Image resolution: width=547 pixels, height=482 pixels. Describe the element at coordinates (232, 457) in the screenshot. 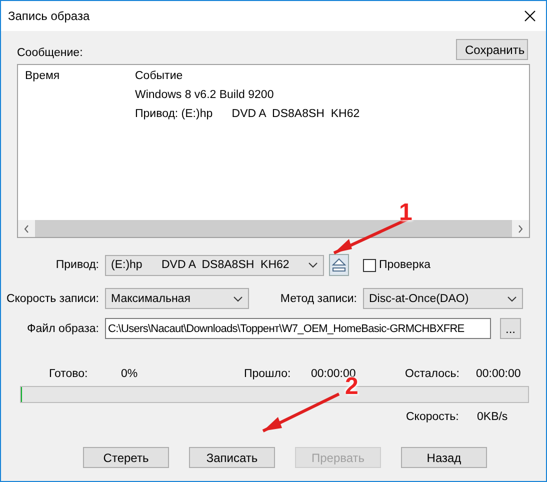

I see `dialog-button: Записать` at that location.